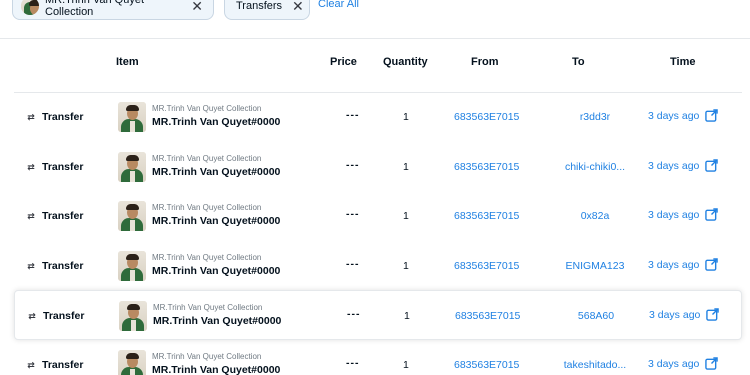  I want to click on to-address-link: r3dd3r, so click(595, 117).